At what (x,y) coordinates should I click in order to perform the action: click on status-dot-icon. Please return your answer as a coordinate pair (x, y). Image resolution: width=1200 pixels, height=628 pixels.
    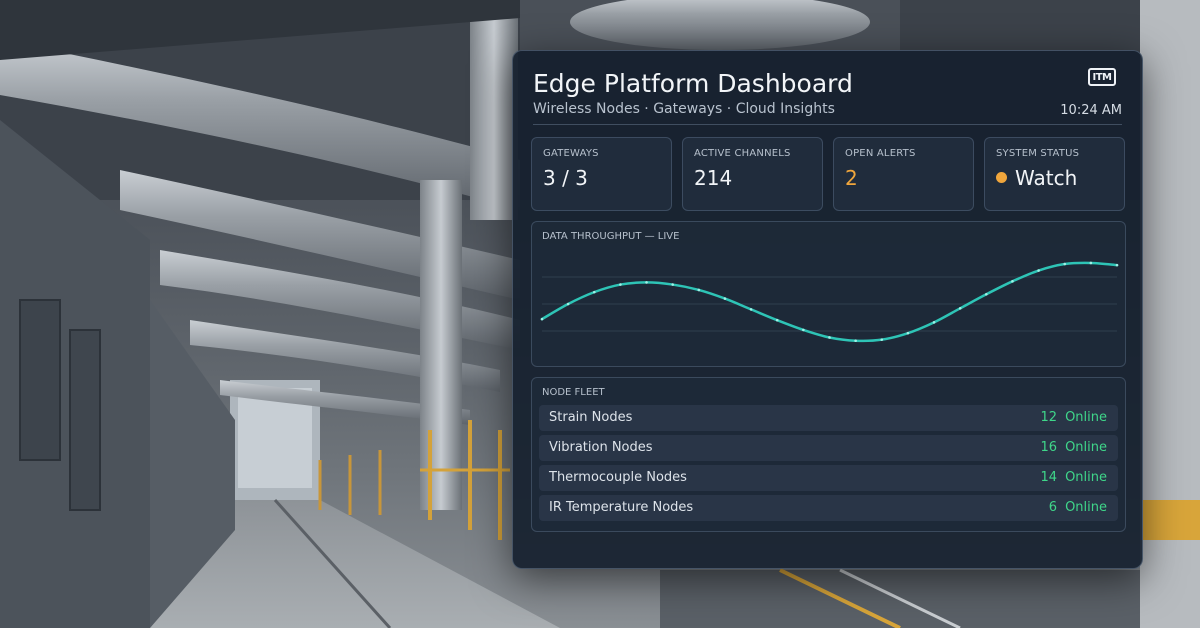
    Looking at the image, I should click on (1001, 177).